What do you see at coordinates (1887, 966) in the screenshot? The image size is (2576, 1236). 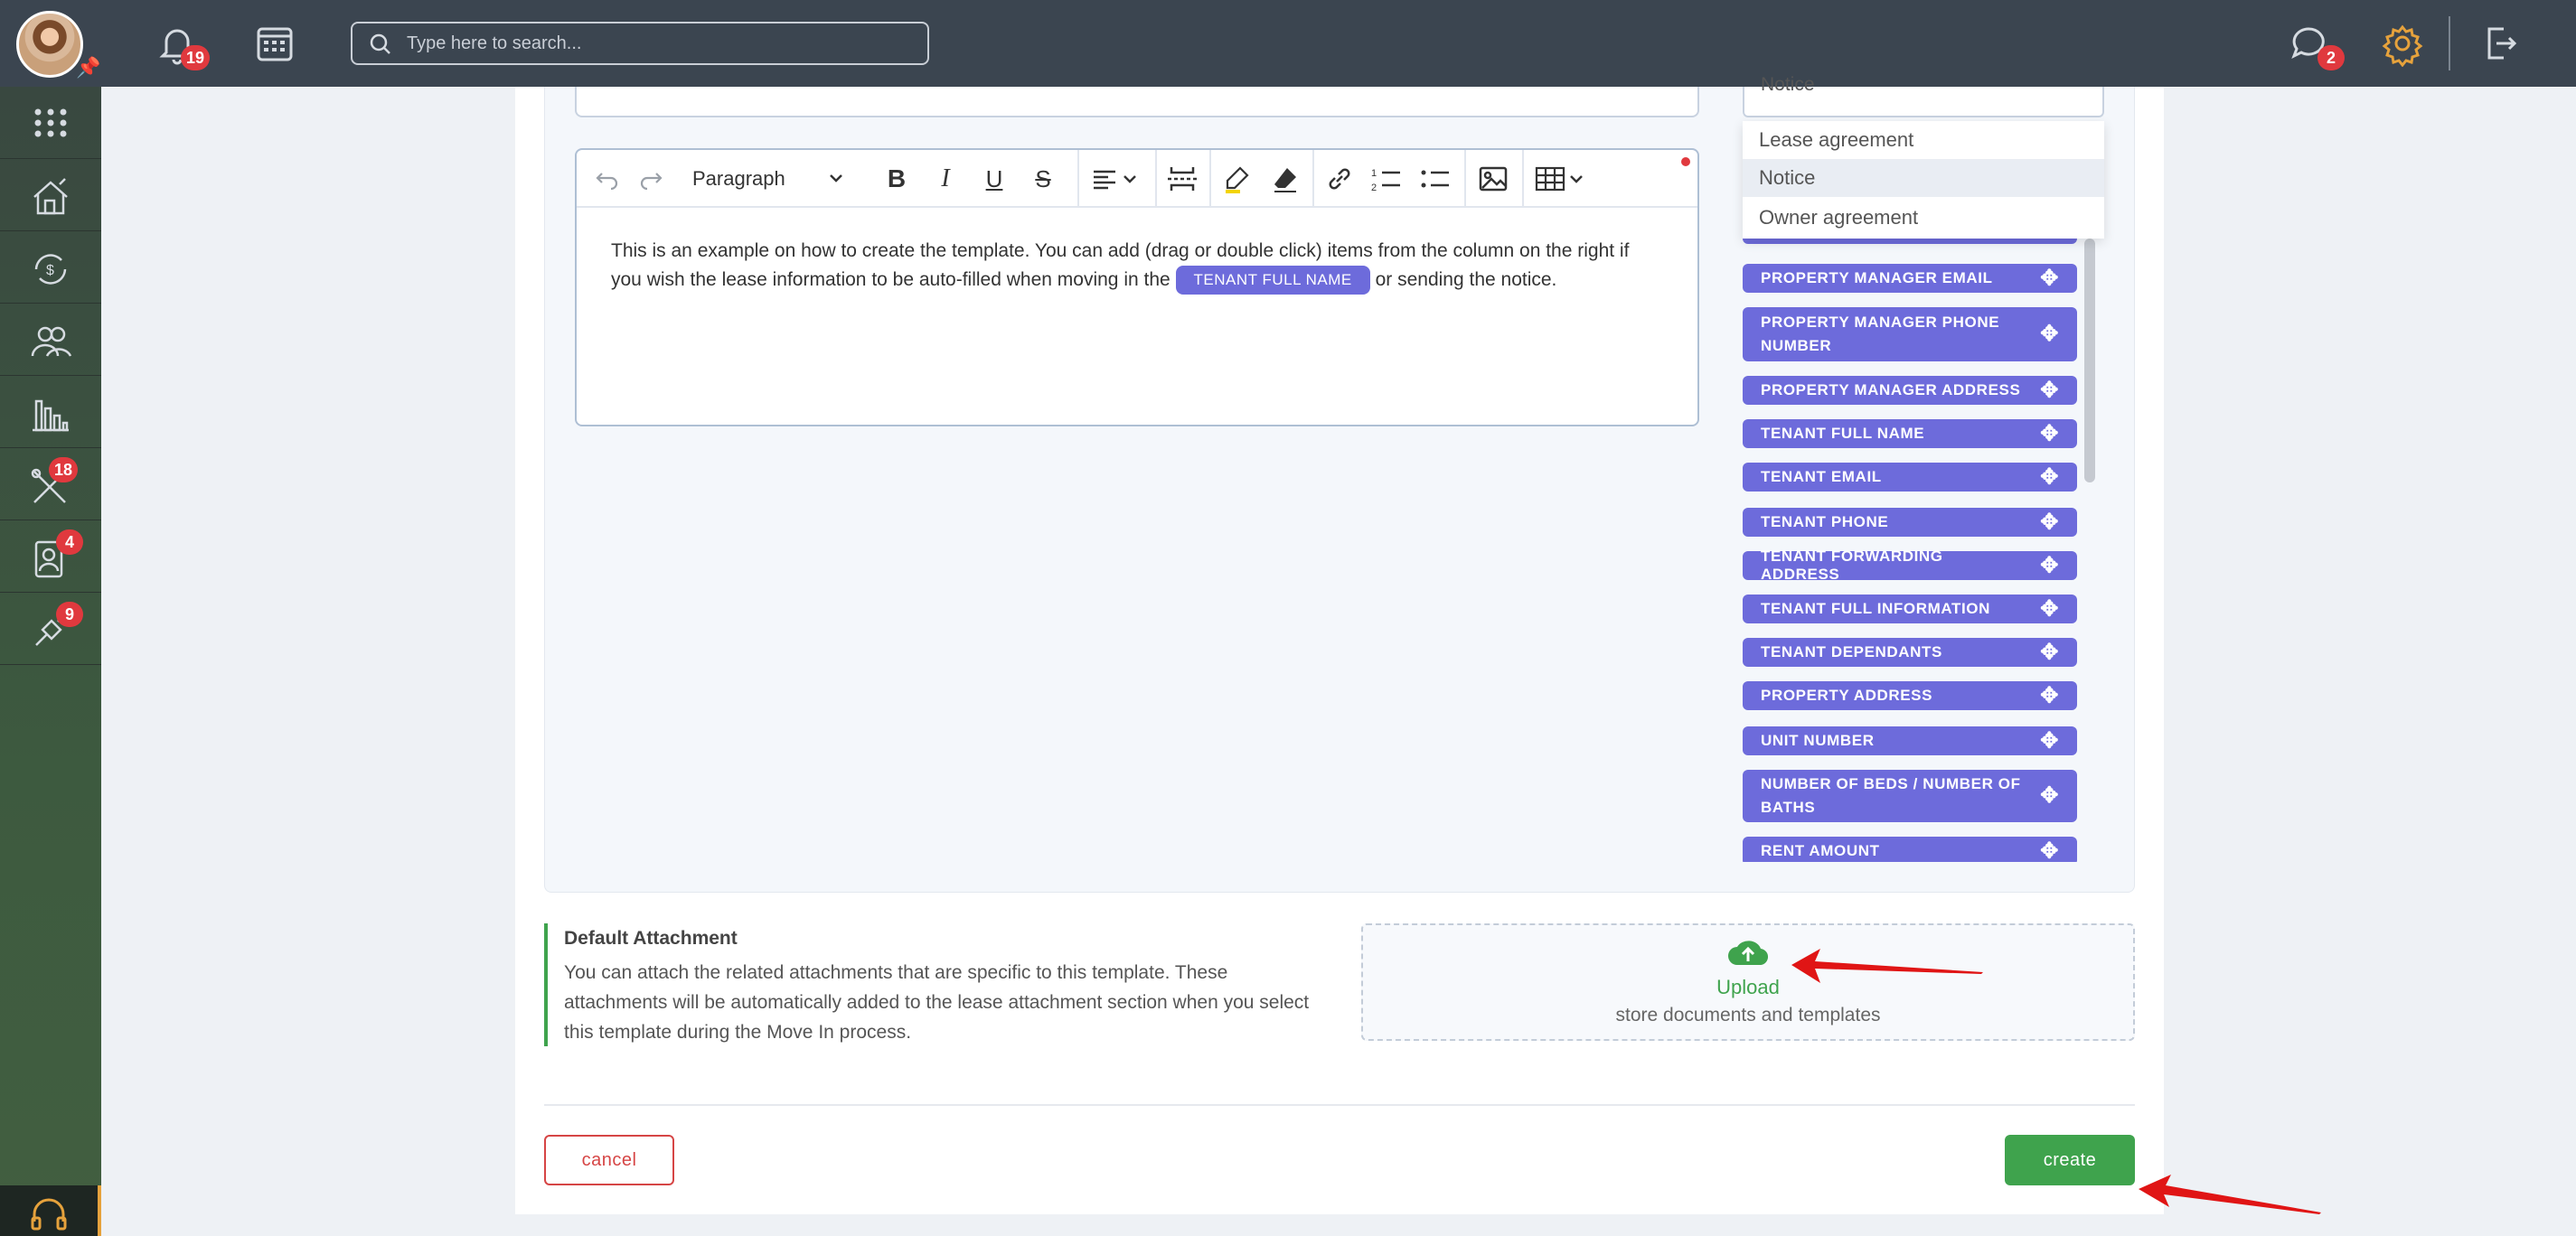 I see `annotation-arrow-upload` at bounding box center [1887, 966].